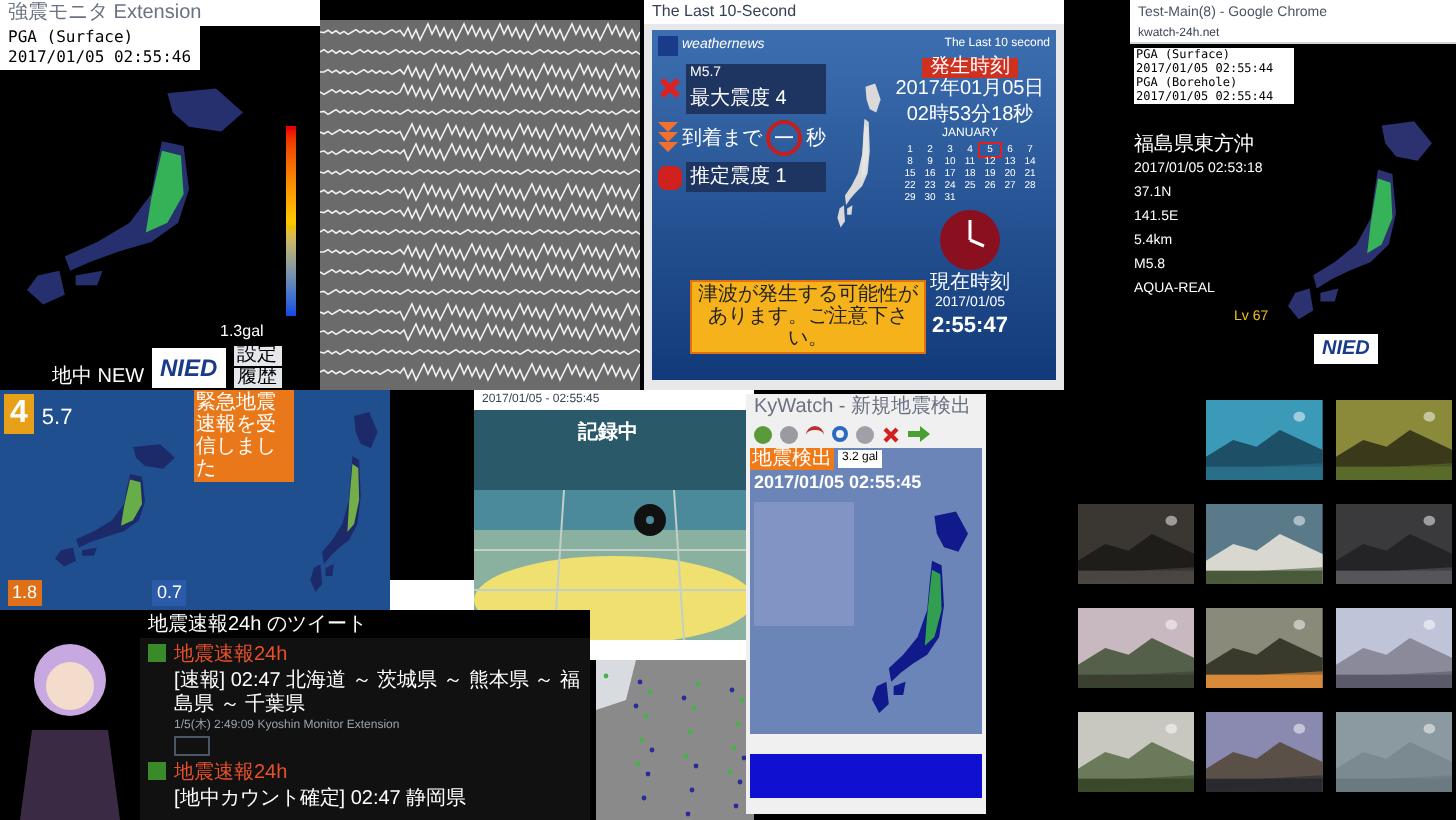 The height and width of the screenshot is (820, 1456). Describe the element at coordinates (970, 283) in the screenshot. I see `clock-label: 現在時刻` at that location.